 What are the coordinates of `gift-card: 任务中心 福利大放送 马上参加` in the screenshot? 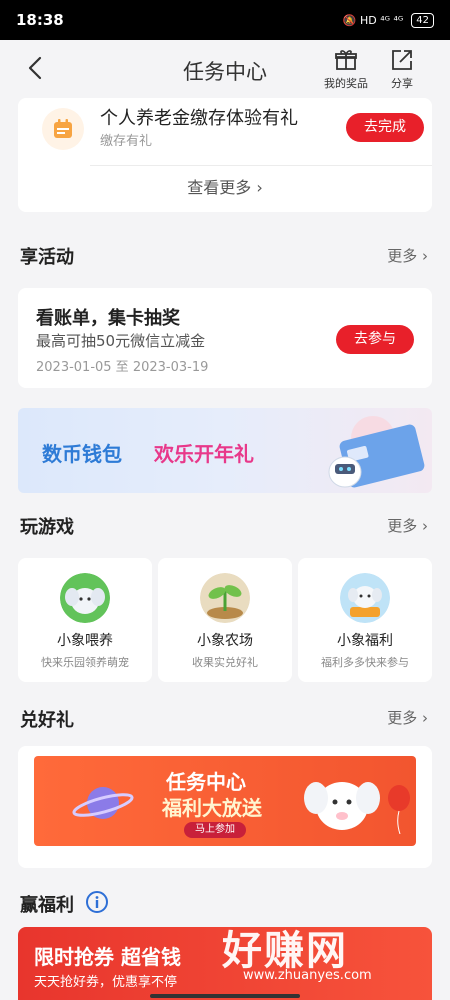 It's located at (225, 807).